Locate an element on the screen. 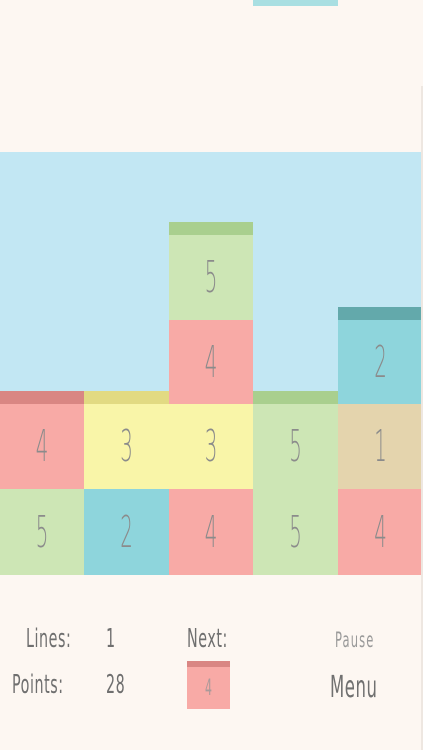 The image size is (423, 750). lines-label: Lines: is located at coordinates (49, 639).